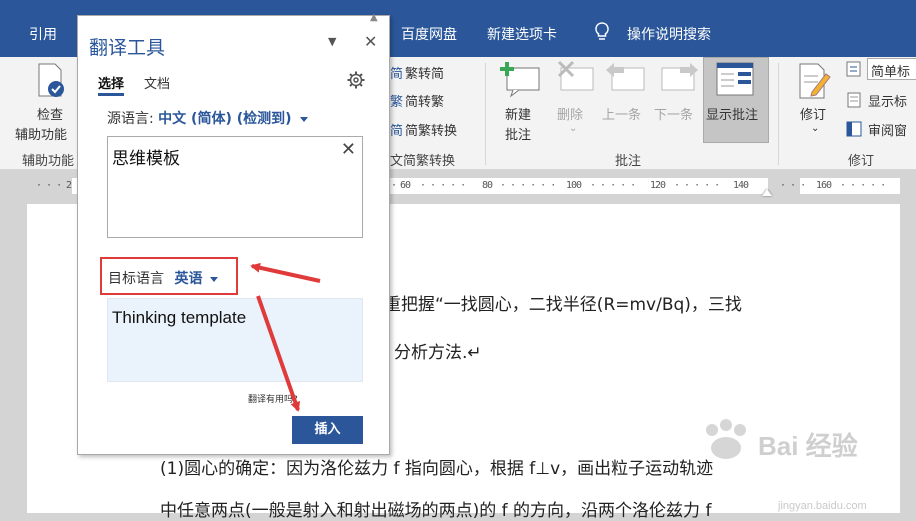  What do you see at coordinates (285, 272) in the screenshot?
I see `arrow-to-target-language` at bounding box center [285, 272].